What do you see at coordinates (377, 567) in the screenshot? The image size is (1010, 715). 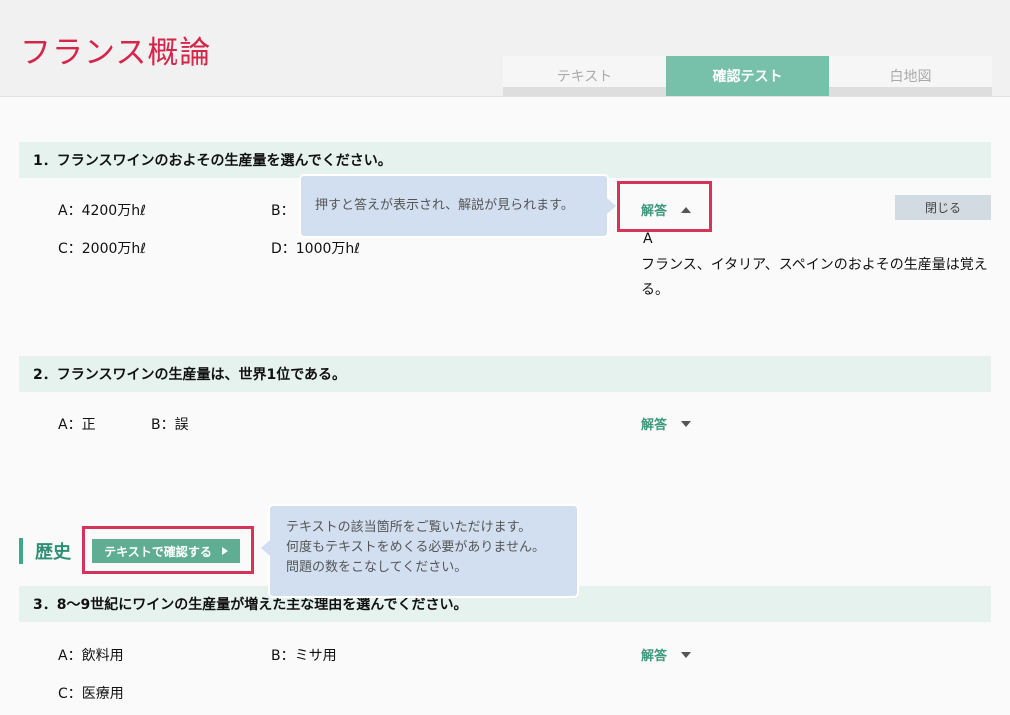 I see `tooltip-text-line-3: 問題の数をこなしてください。` at bounding box center [377, 567].